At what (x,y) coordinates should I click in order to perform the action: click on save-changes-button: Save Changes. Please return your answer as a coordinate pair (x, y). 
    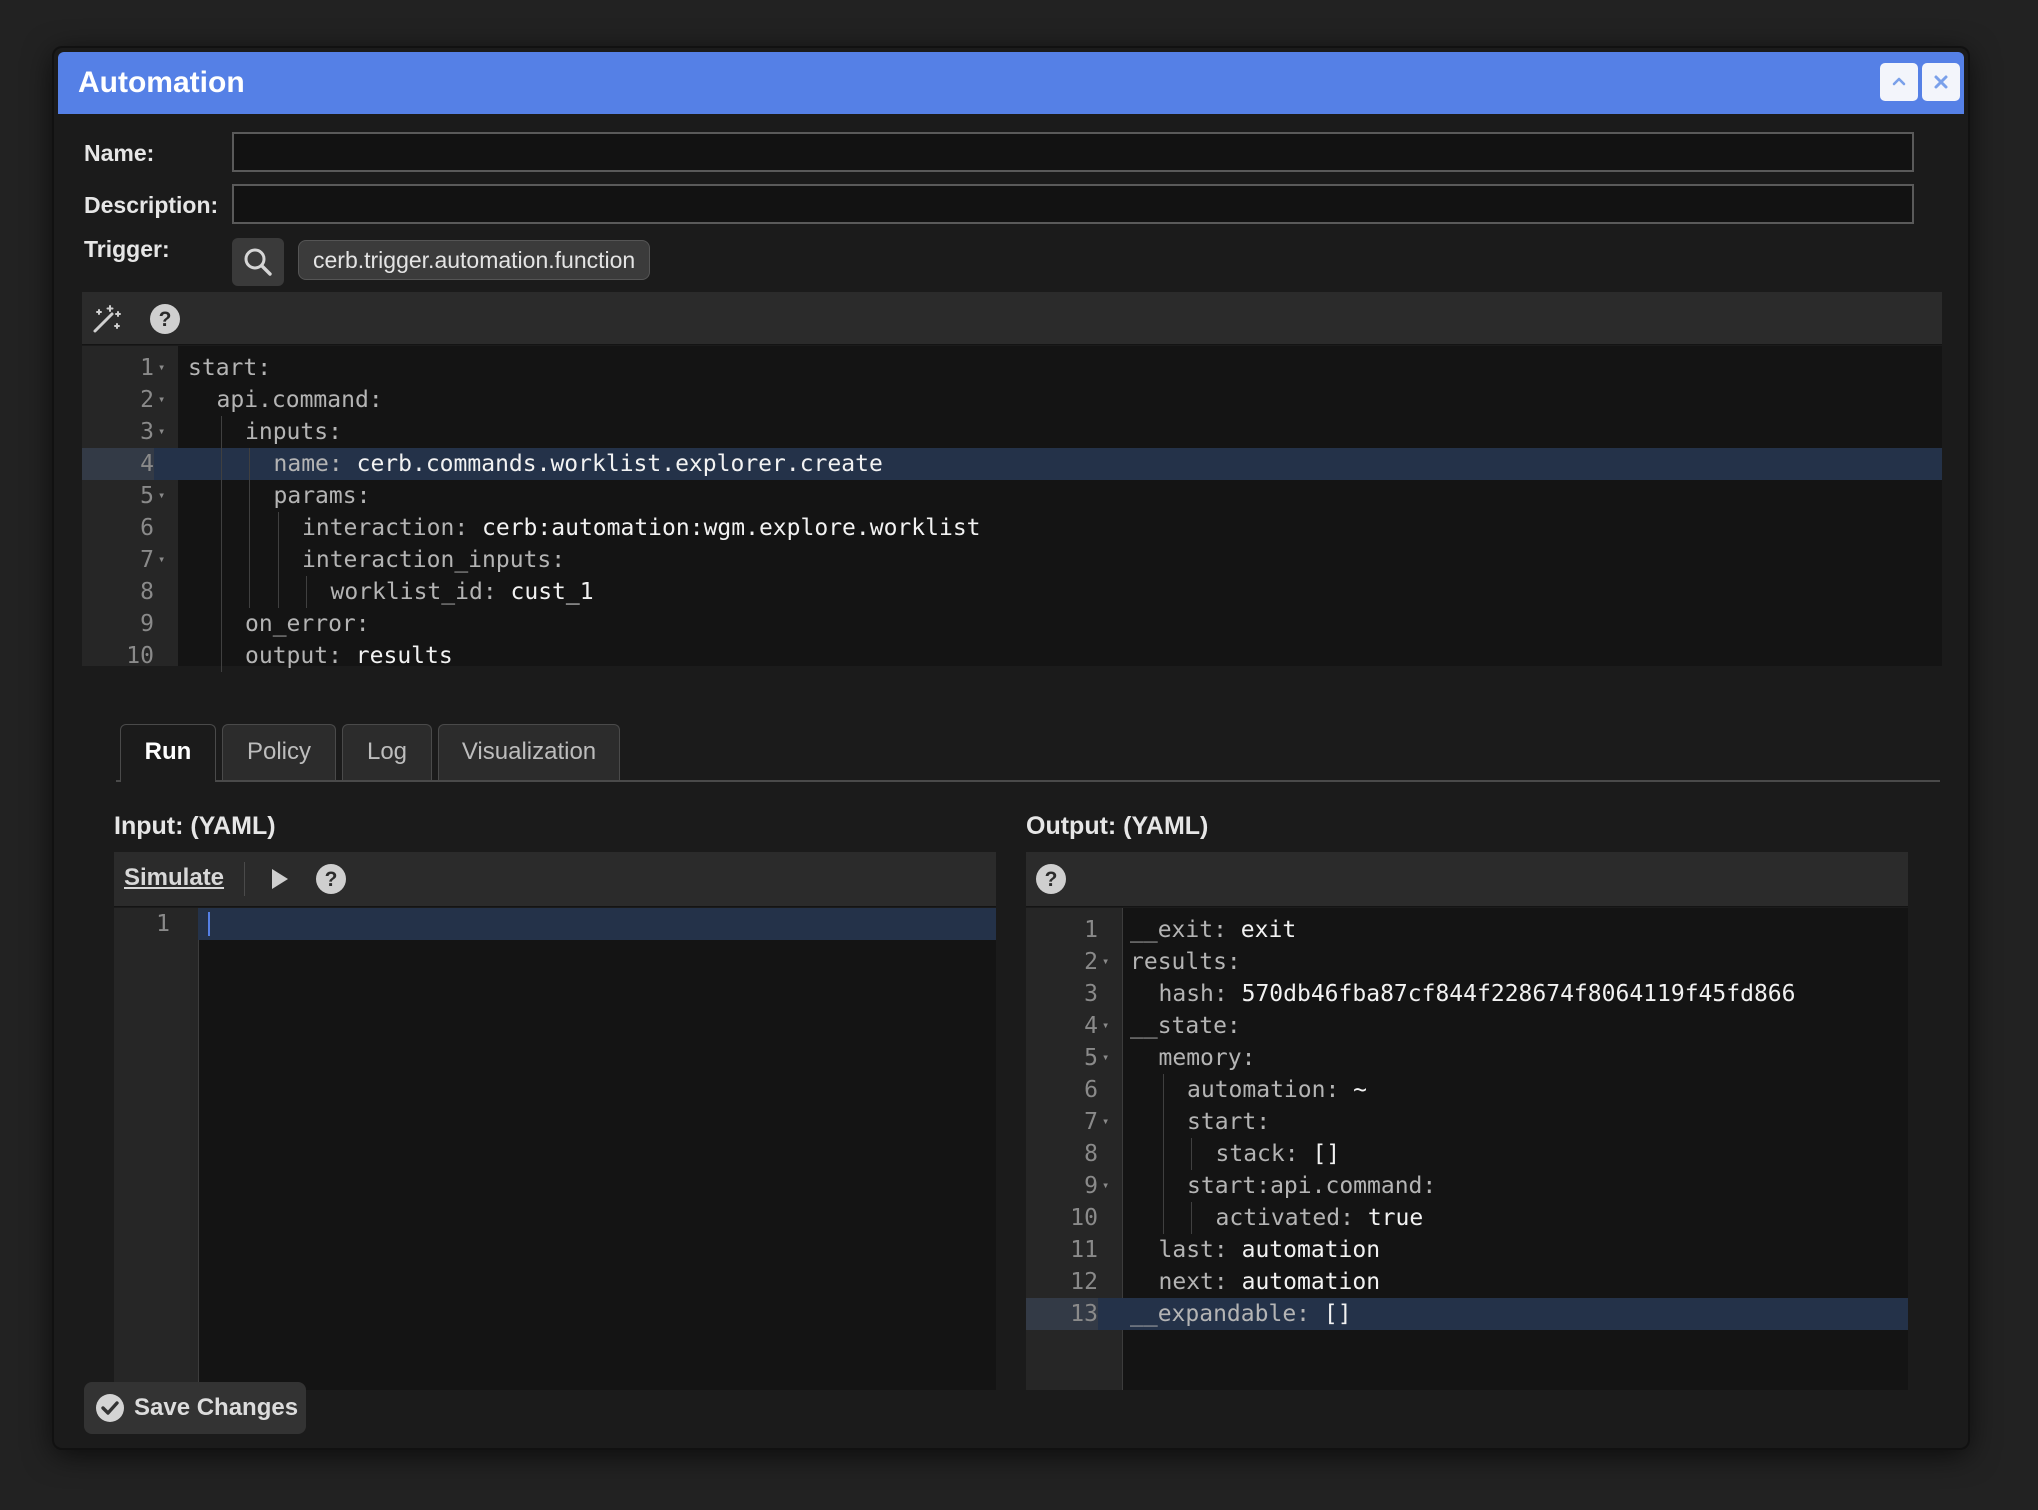
    Looking at the image, I should click on (195, 1408).